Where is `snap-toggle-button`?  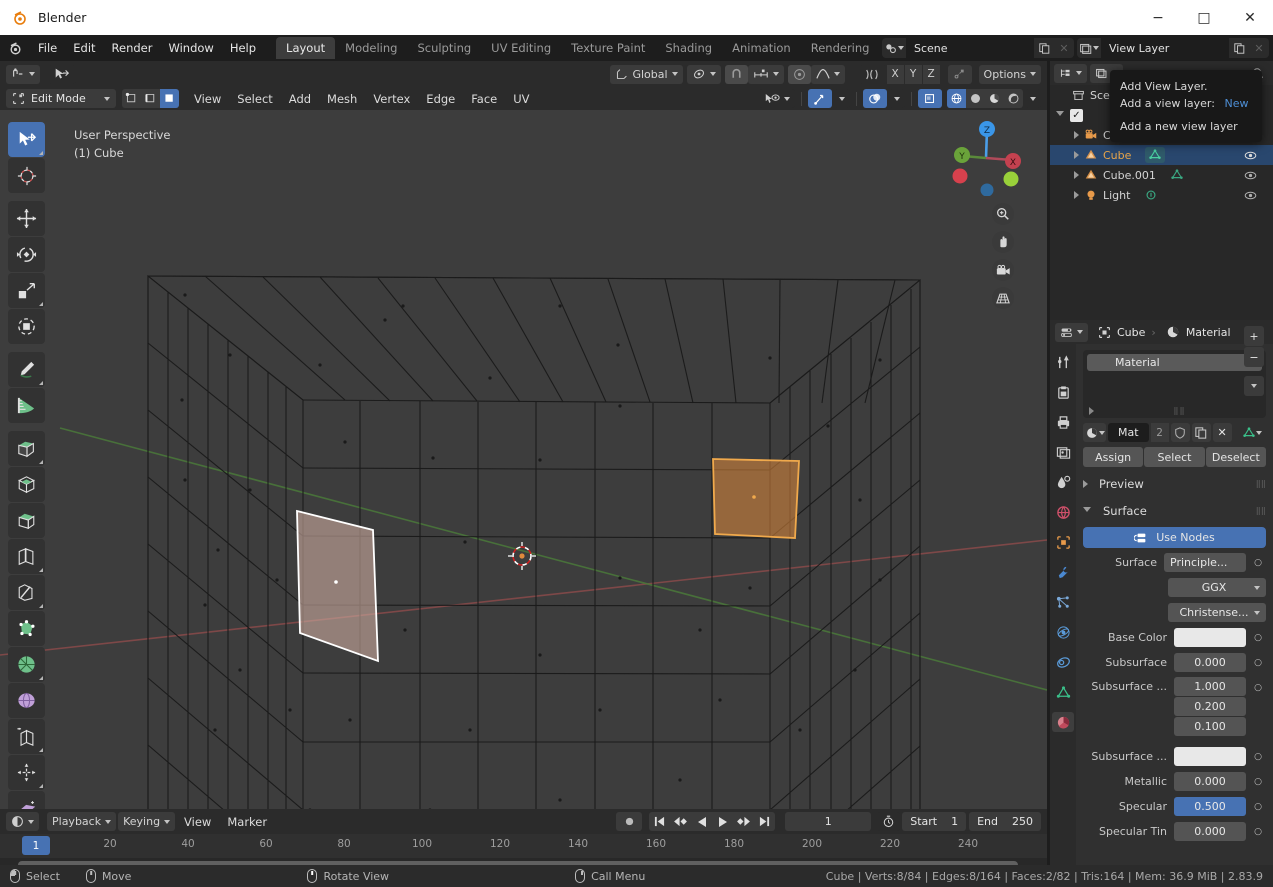 snap-toggle-button is located at coordinates (23, 74).